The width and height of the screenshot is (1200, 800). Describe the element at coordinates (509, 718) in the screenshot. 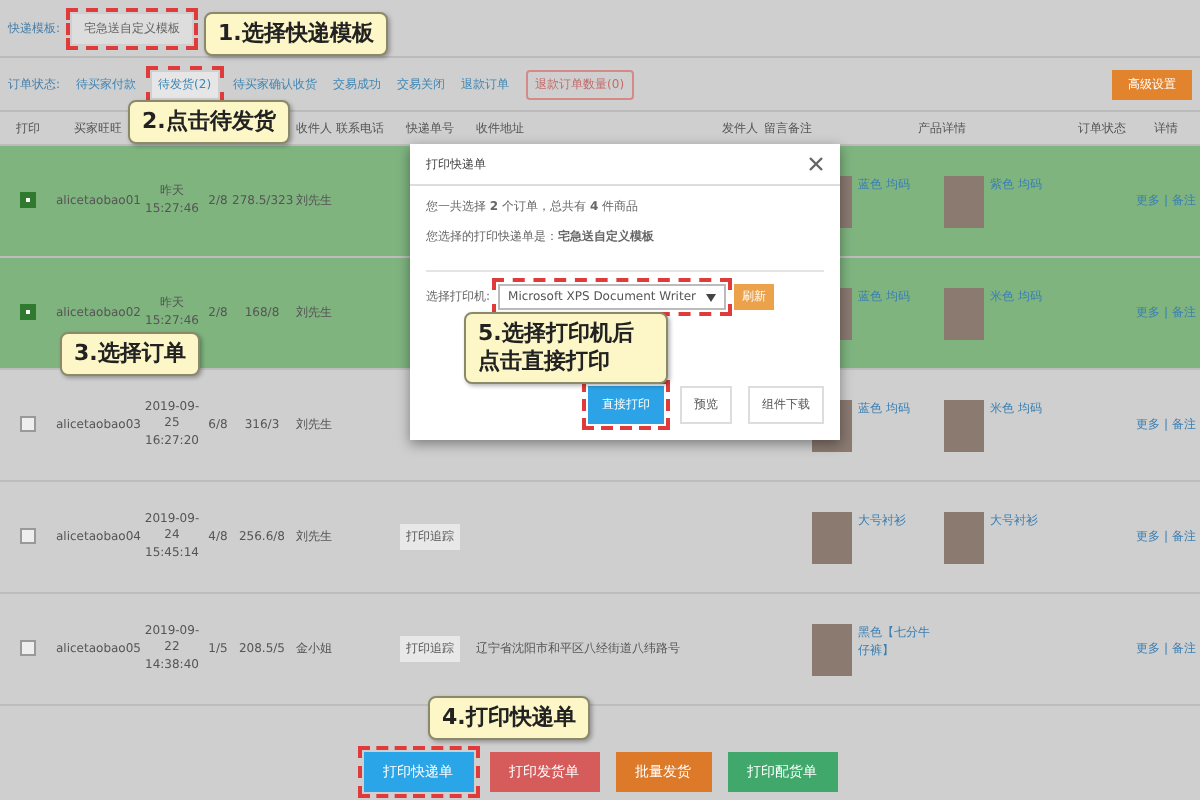

I see `callout-note: 4.打印快递单` at that location.